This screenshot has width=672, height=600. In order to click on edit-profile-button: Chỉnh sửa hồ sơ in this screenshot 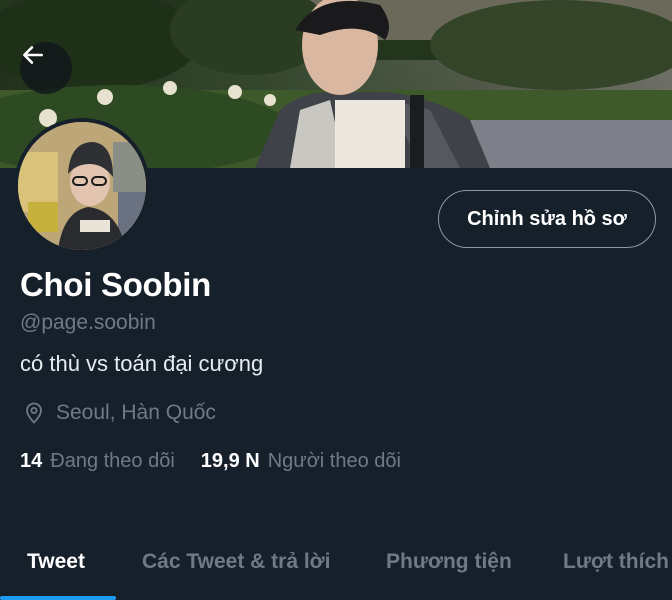, I will do `click(547, 219)`.